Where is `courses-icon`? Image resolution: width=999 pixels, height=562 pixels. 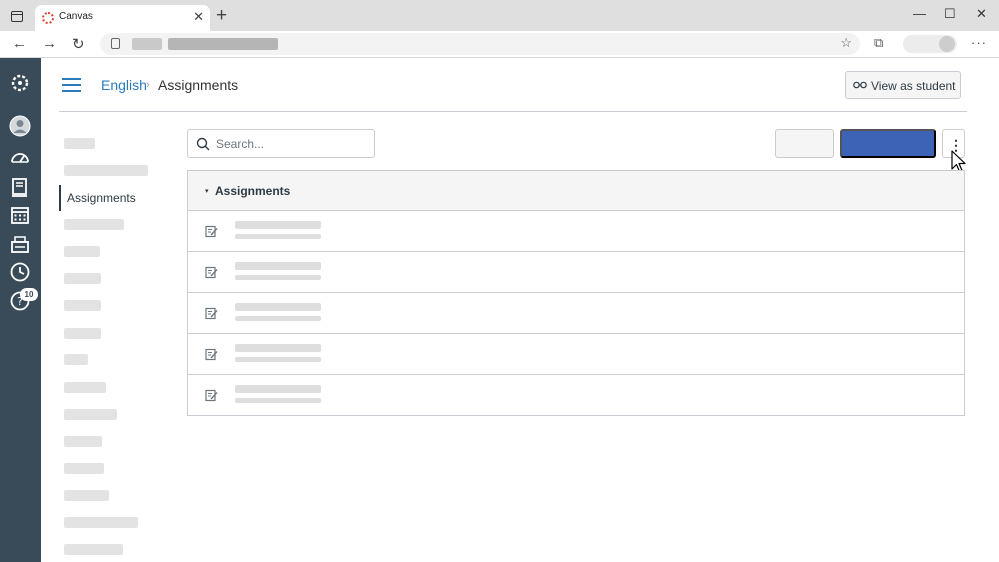 courses-icon is located at coordinates (20, 187).